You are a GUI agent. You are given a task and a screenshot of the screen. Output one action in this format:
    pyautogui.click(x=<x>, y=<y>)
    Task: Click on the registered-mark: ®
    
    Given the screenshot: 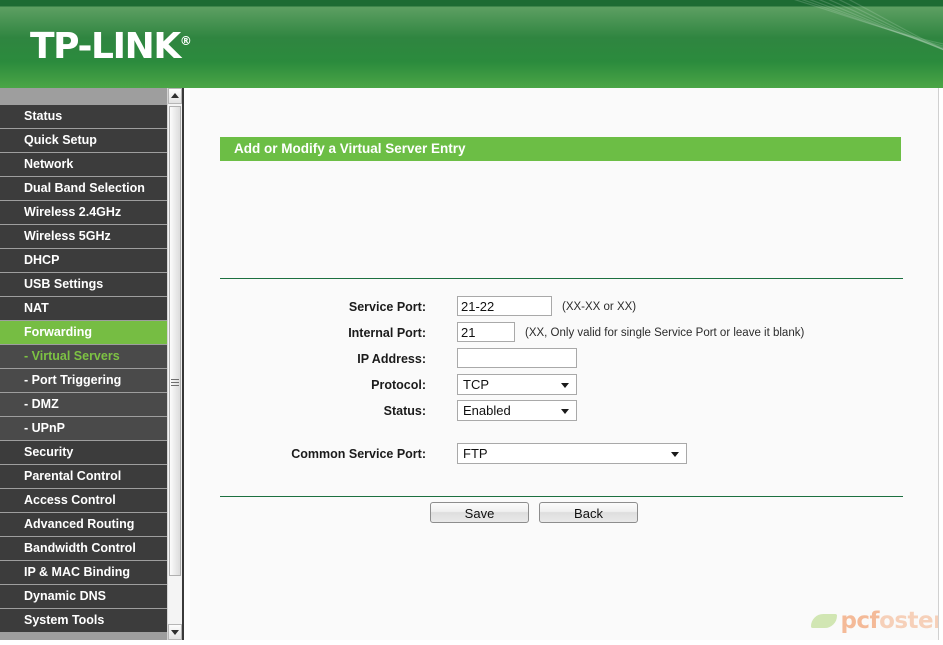 What is the action you would take?
    pyautogui.click(x=185, y=41)
    